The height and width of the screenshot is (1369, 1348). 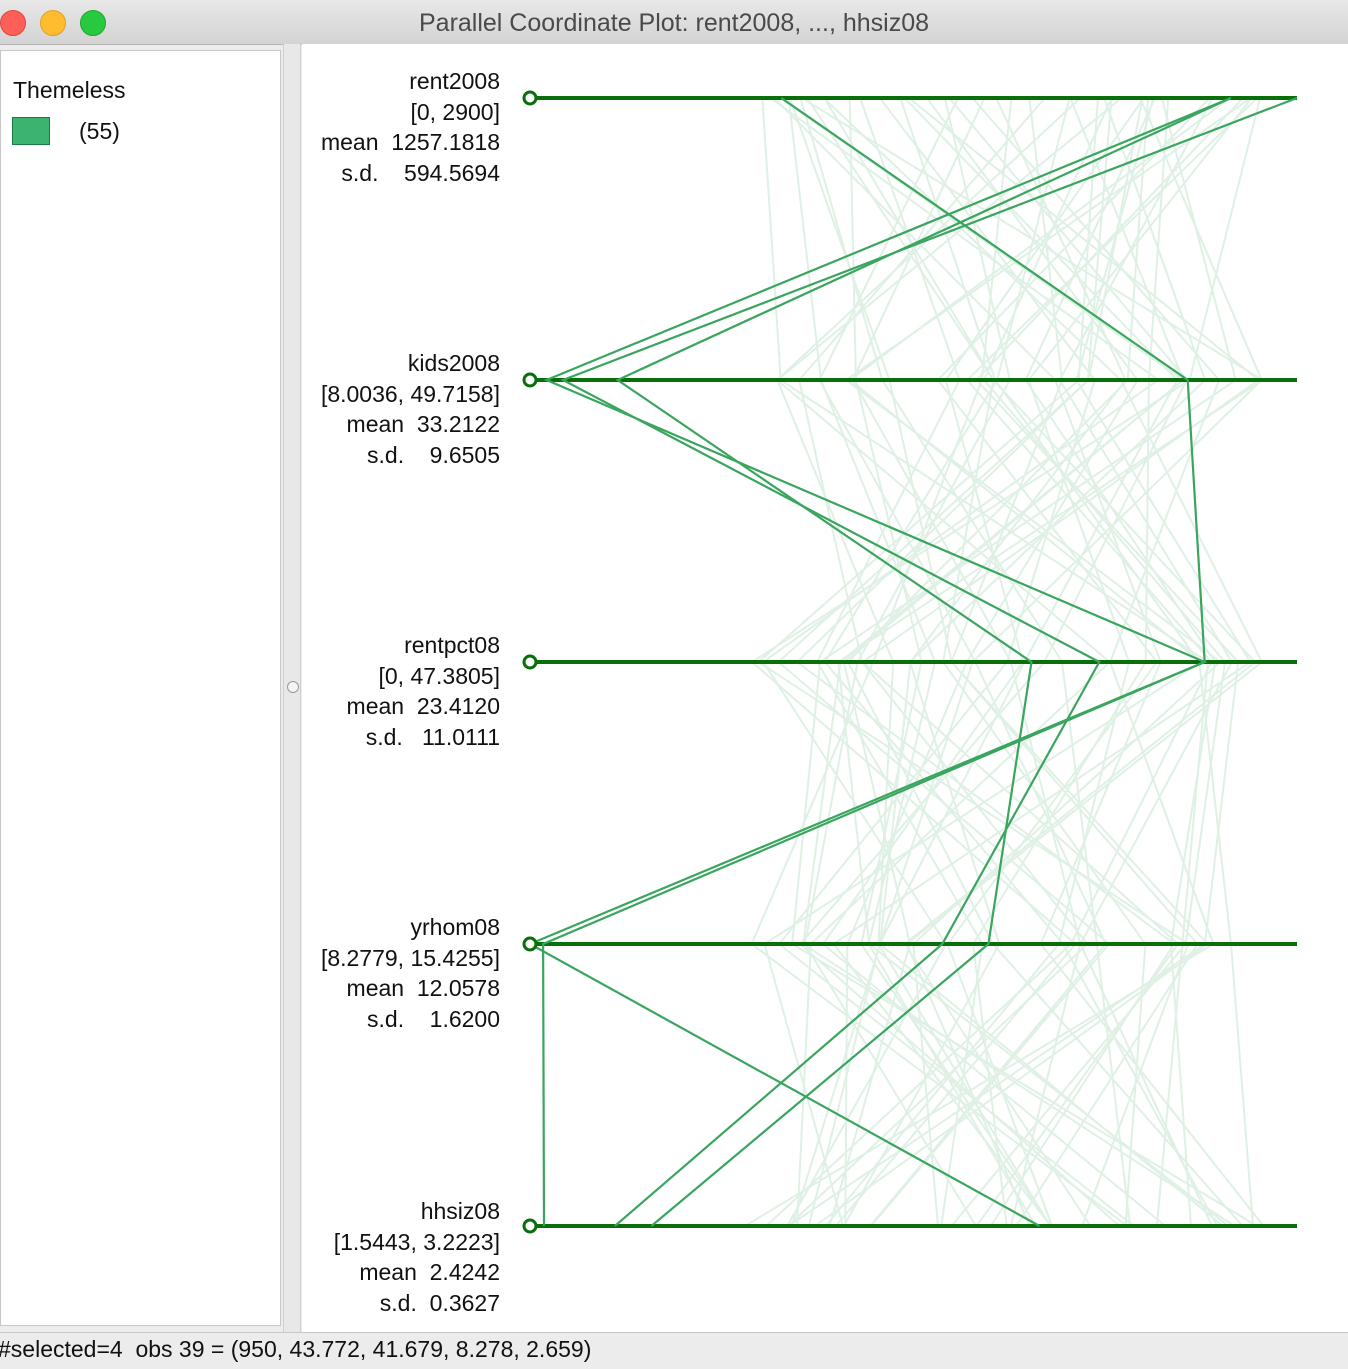 I want to click on axis-sd: s.d. 0.3627, so click(x=439, y=1302).